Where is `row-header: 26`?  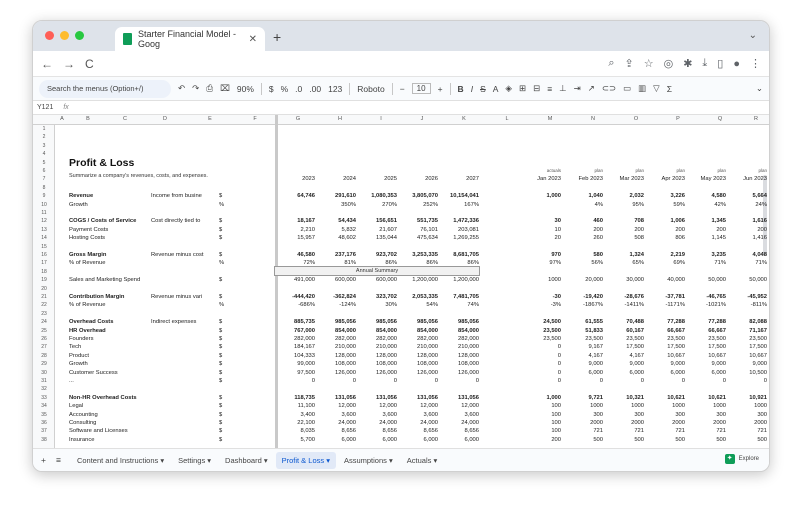
row-header: 26 is located at coordinates (44, 339).